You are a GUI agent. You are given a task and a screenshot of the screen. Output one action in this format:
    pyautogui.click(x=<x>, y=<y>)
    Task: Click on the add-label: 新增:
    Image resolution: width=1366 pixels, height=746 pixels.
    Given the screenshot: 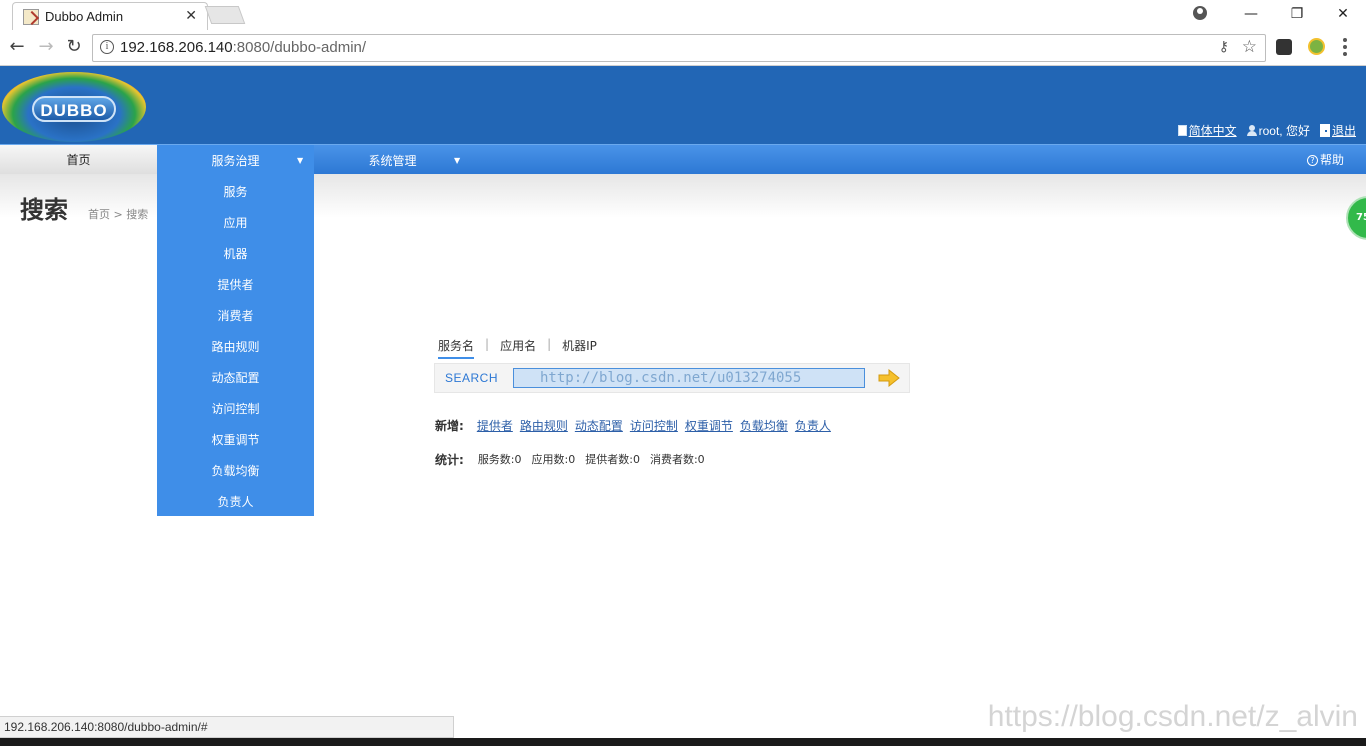 What is the action you would take?
    pyautogui.click(x=449, y=426)
    